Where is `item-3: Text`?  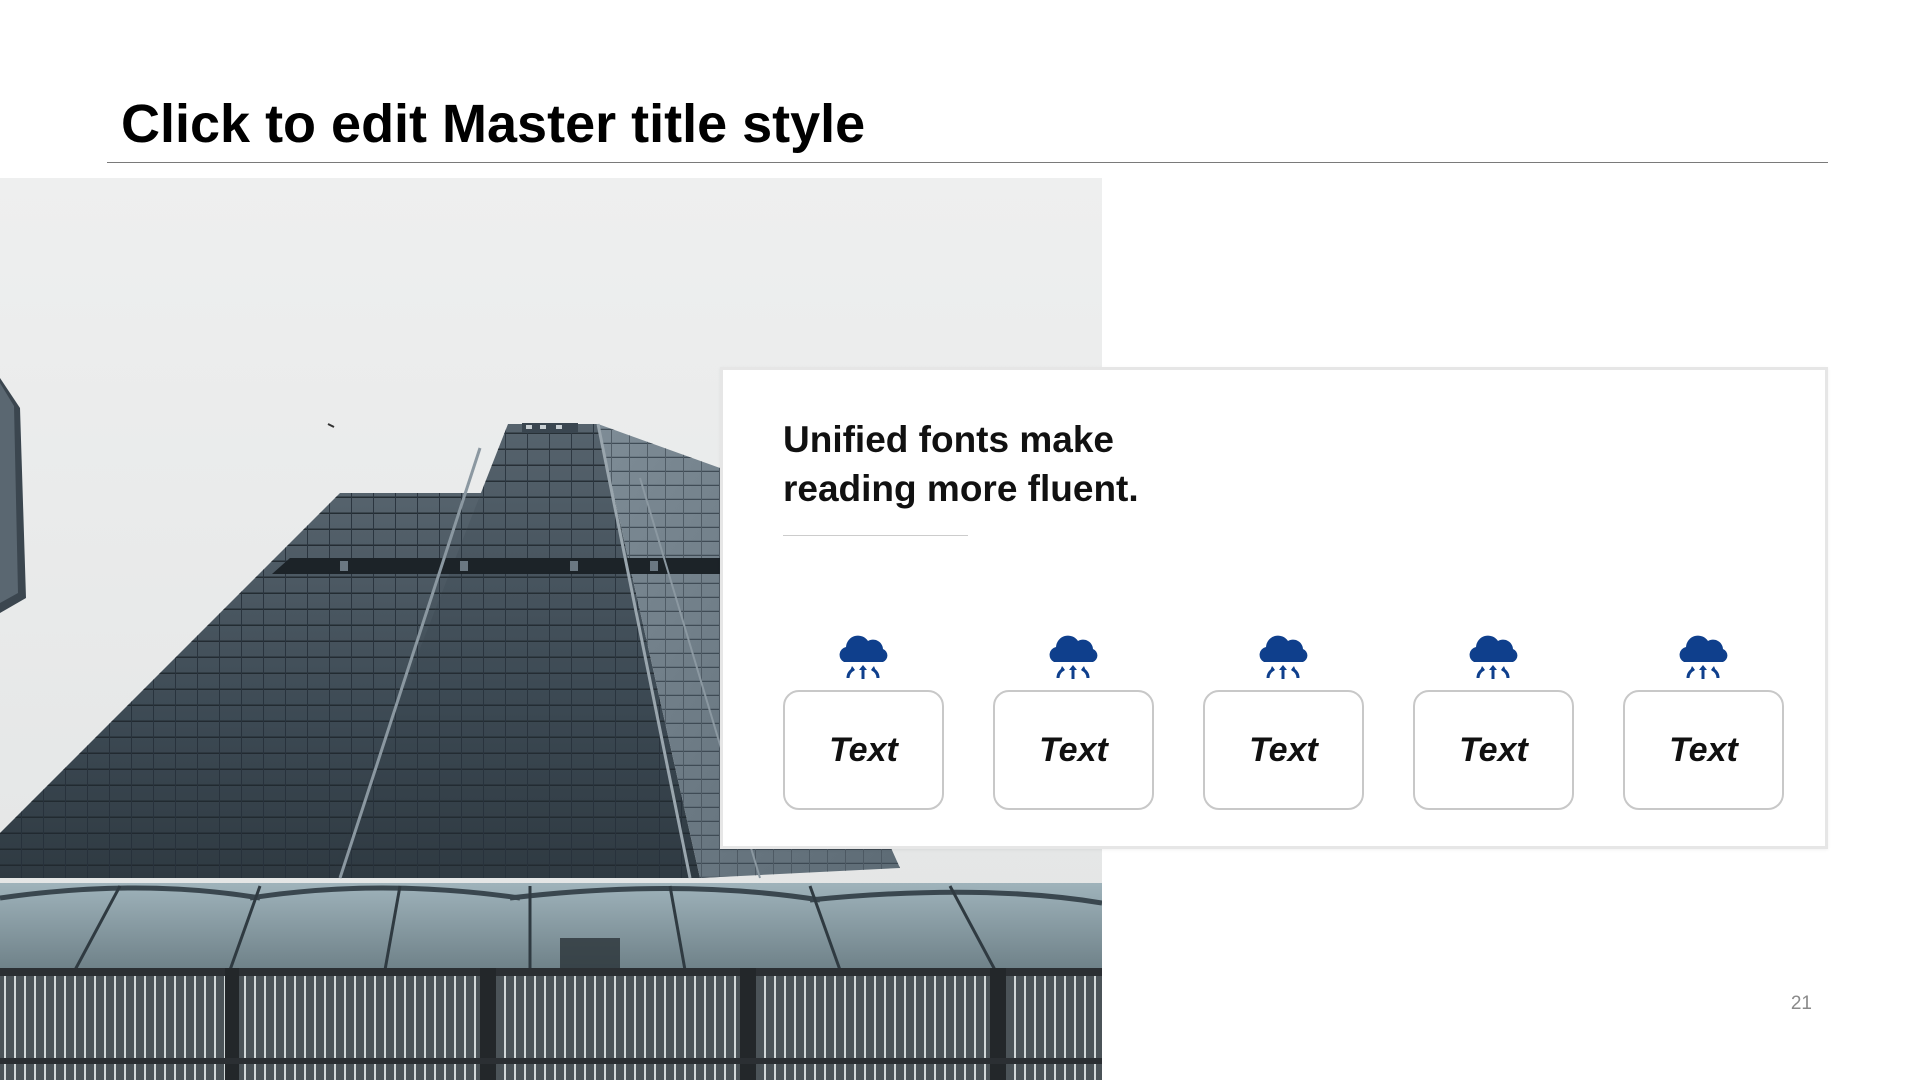 item-3: Text is located at coordinates (1283, 722).